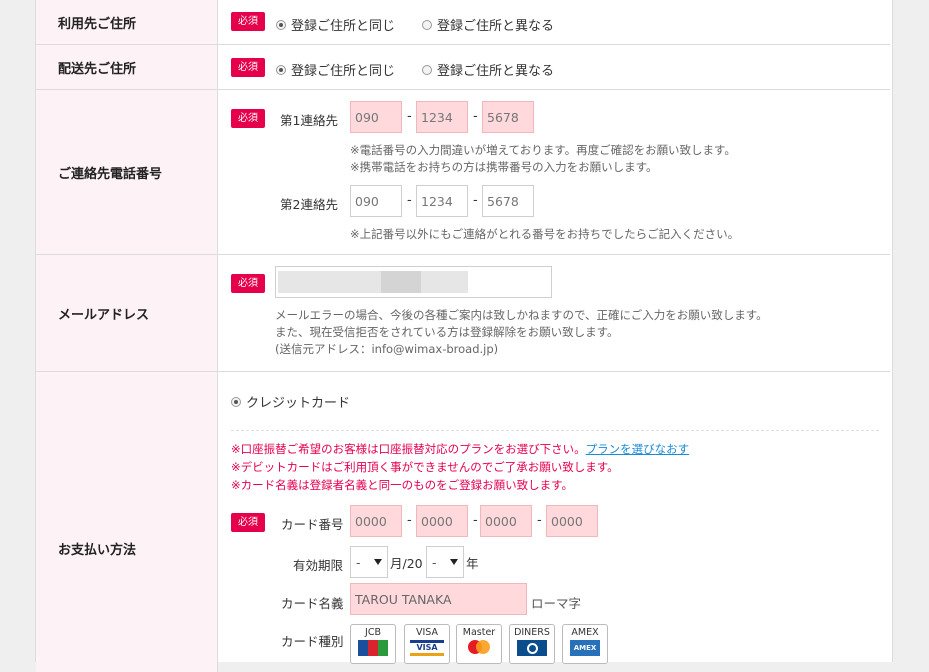  What do you see at coordinates (438, 599) in the screenshot?
I see `card-name-input: TAROU TANAKA` at bounding box center [438, 599].